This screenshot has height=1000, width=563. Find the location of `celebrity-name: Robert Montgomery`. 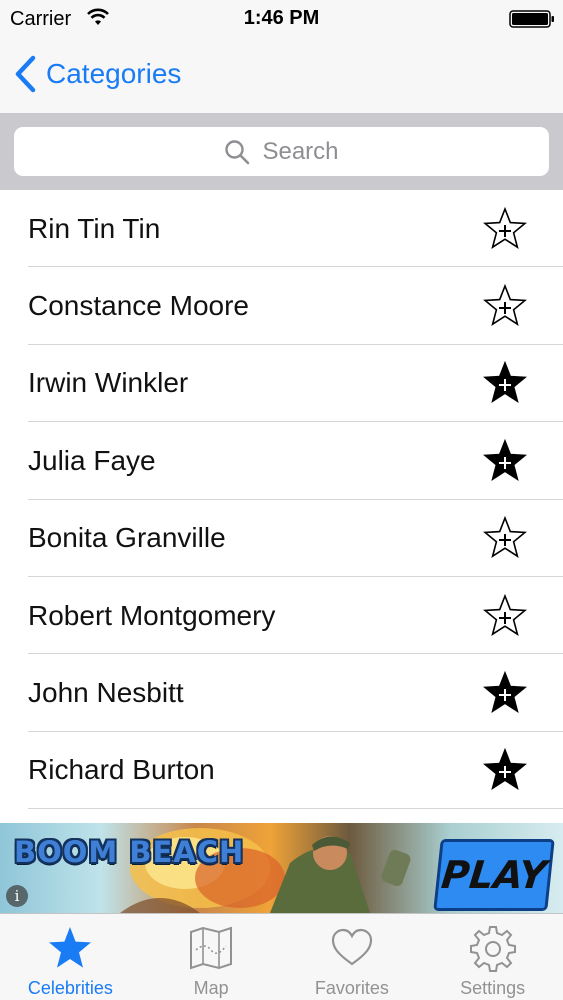

celebrity-name: Robert Montgomery is located at coordinates (152, 615).